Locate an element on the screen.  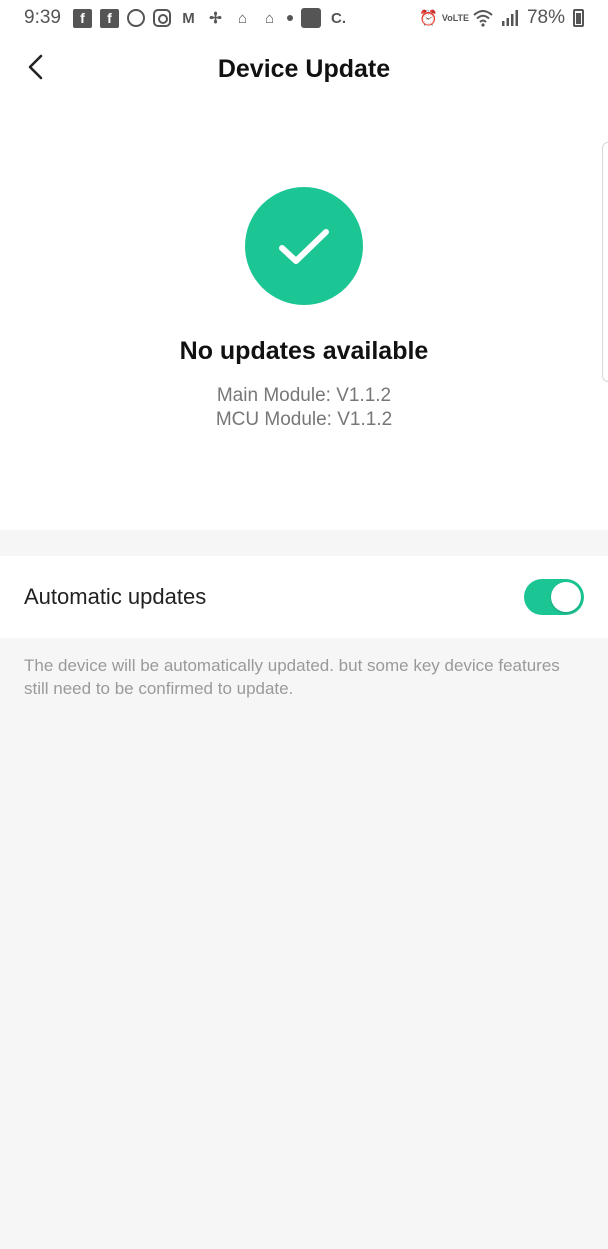
wifi-icon is located at coordinates (483, 18).